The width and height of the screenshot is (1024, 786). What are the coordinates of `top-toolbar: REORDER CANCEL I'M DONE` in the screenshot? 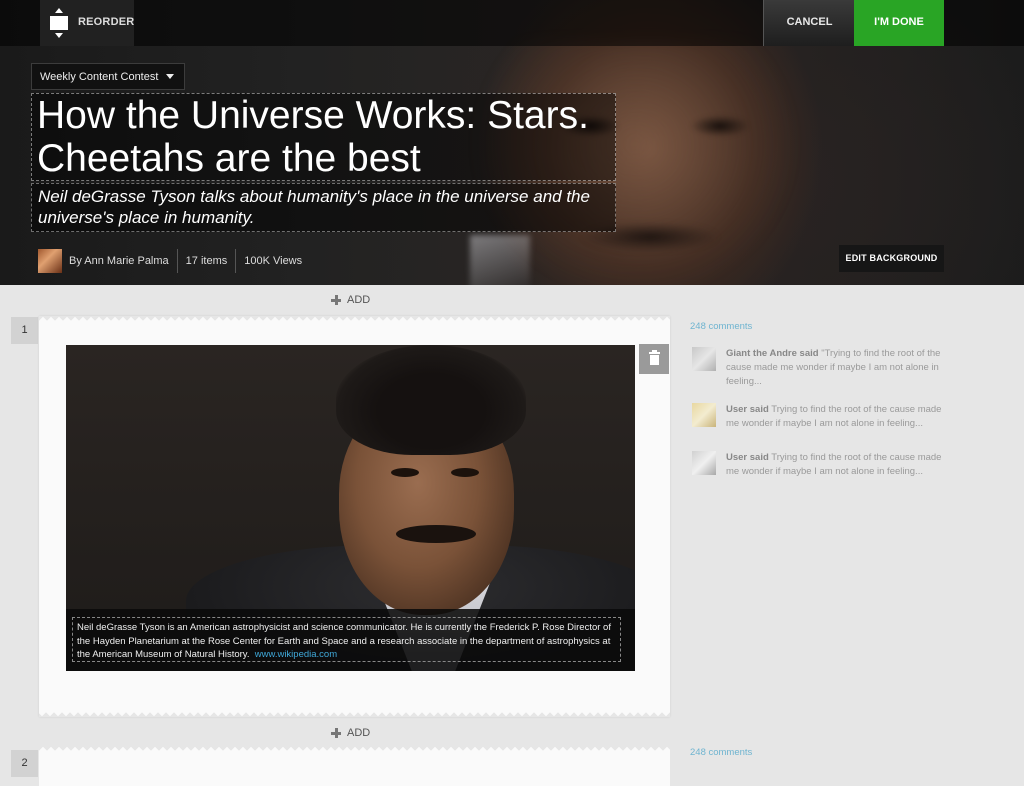 It's located at (512, 23).